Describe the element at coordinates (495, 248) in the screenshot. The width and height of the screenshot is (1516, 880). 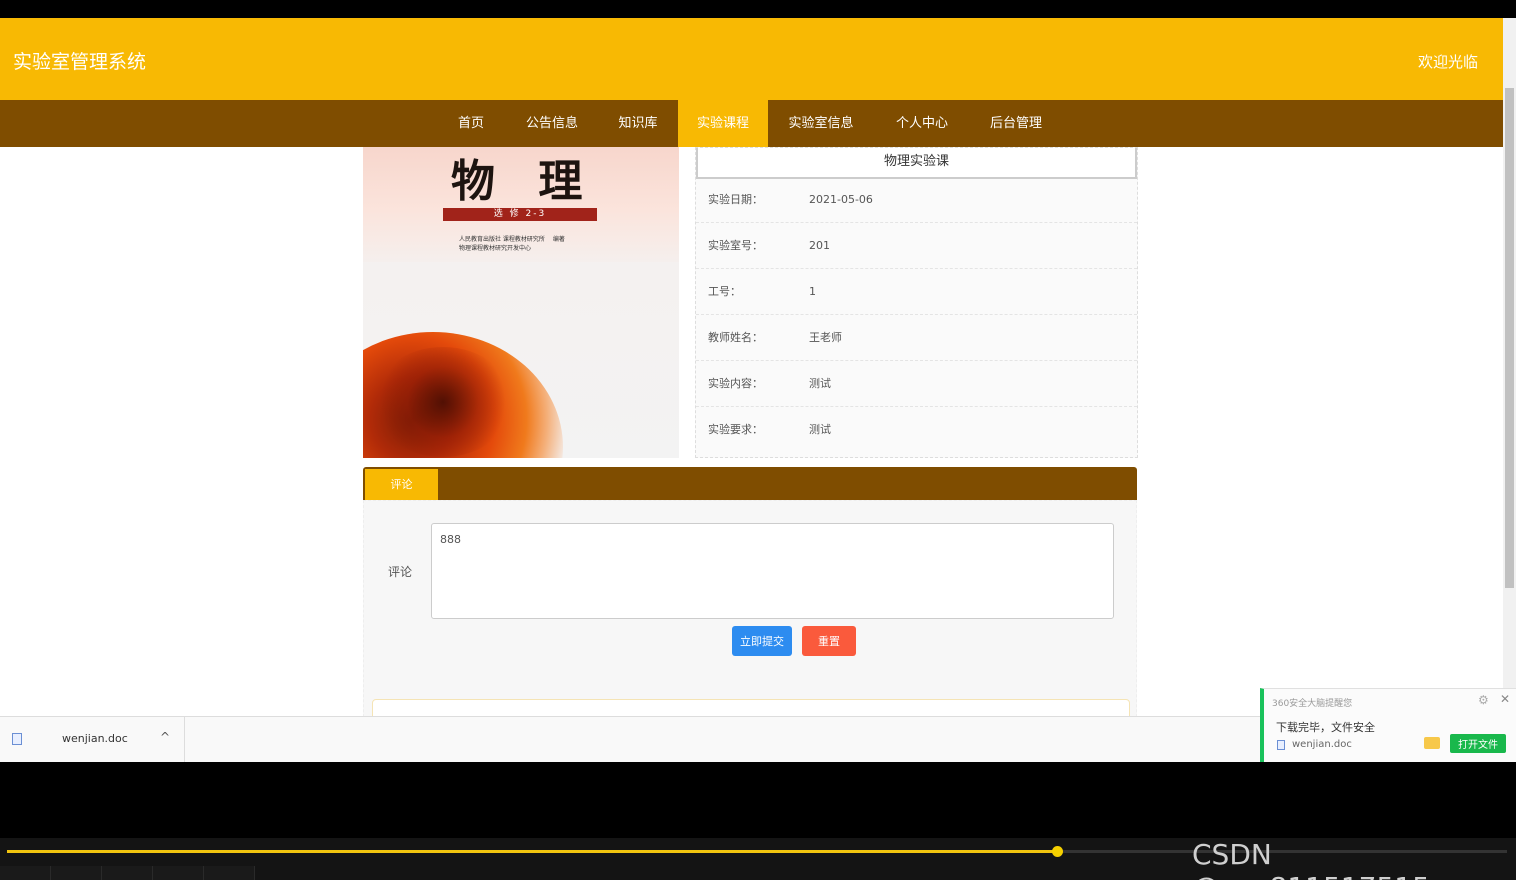
I see `cover-publisher-line2: 物理课程教材研究开发中心` at that location.